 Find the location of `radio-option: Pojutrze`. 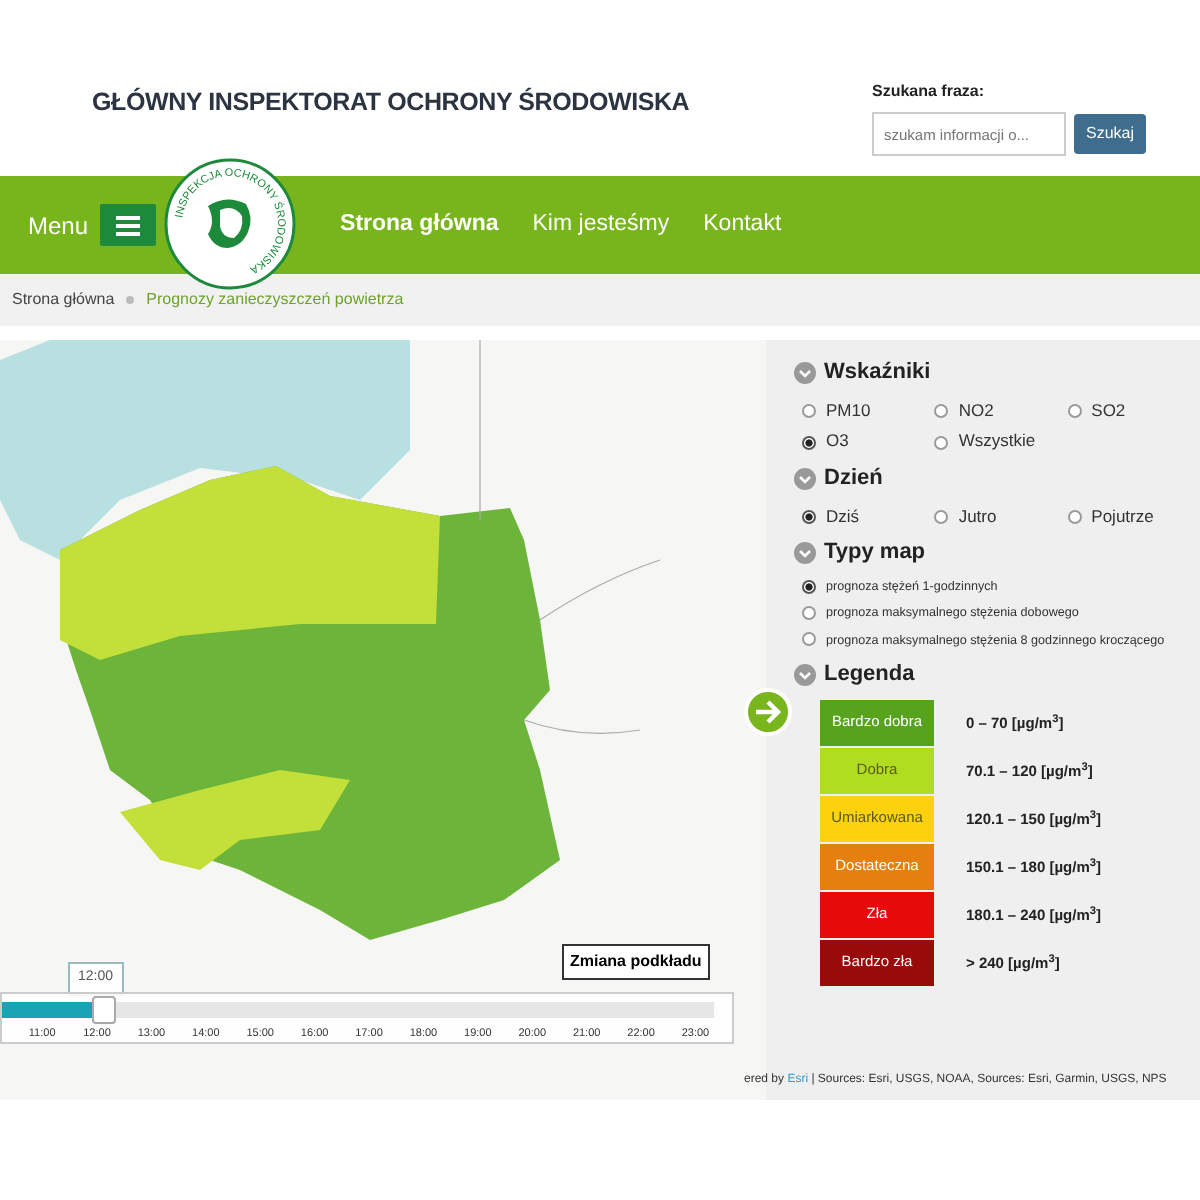

radio-option: Pojutrze is located at coordinates (1133, 516).